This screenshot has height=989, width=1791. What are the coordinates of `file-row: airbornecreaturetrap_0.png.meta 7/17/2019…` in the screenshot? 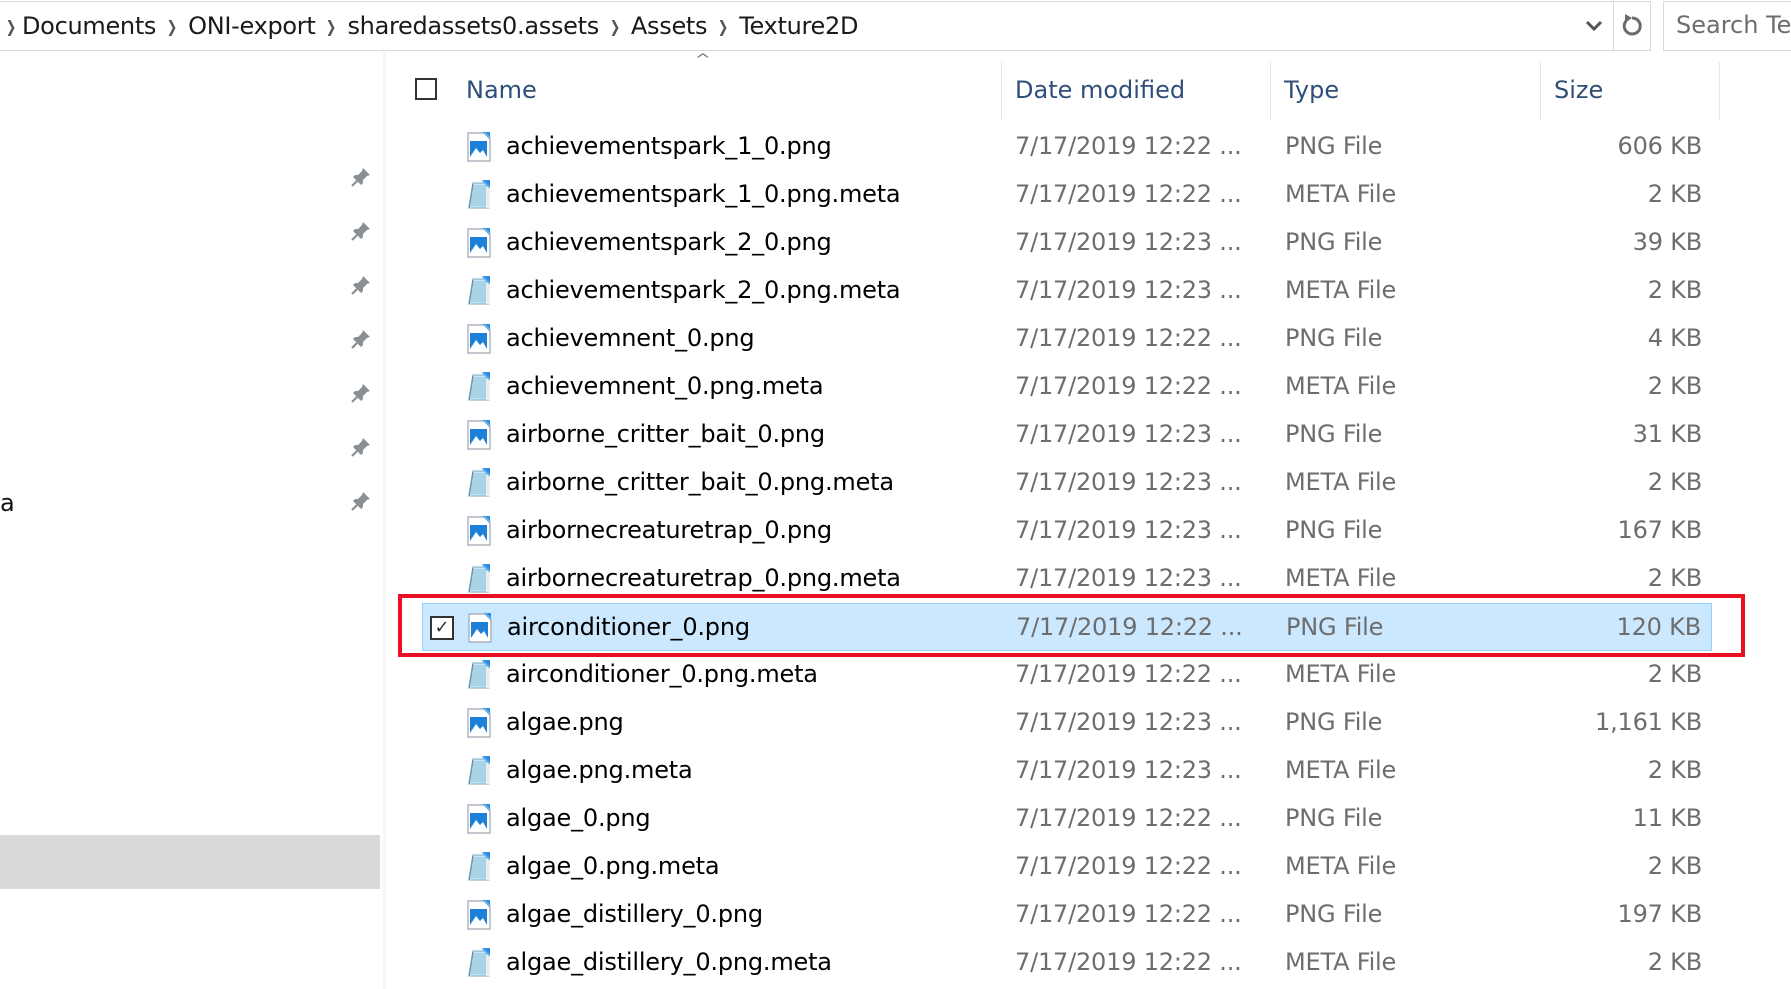 It's located at (1067, 579).